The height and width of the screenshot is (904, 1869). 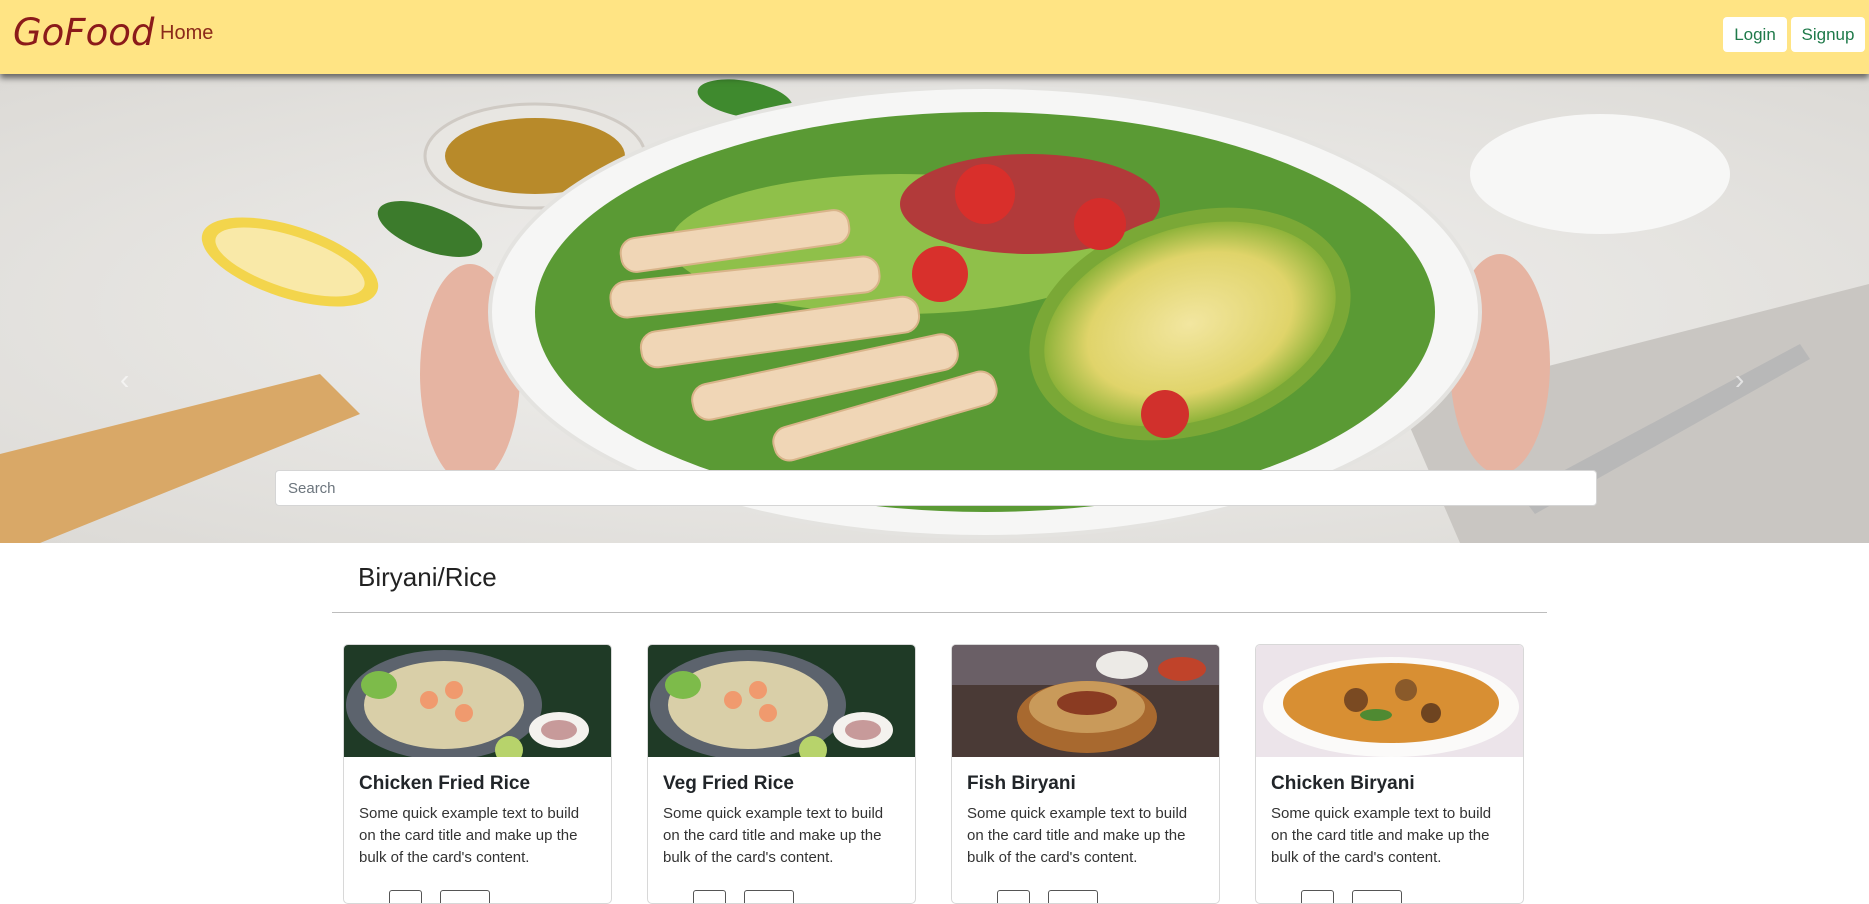 What do you see at coordinates (1021, 783) in the screenshot?
I see `card-title: Fish Biryani` at bounding box center [1021, 783].